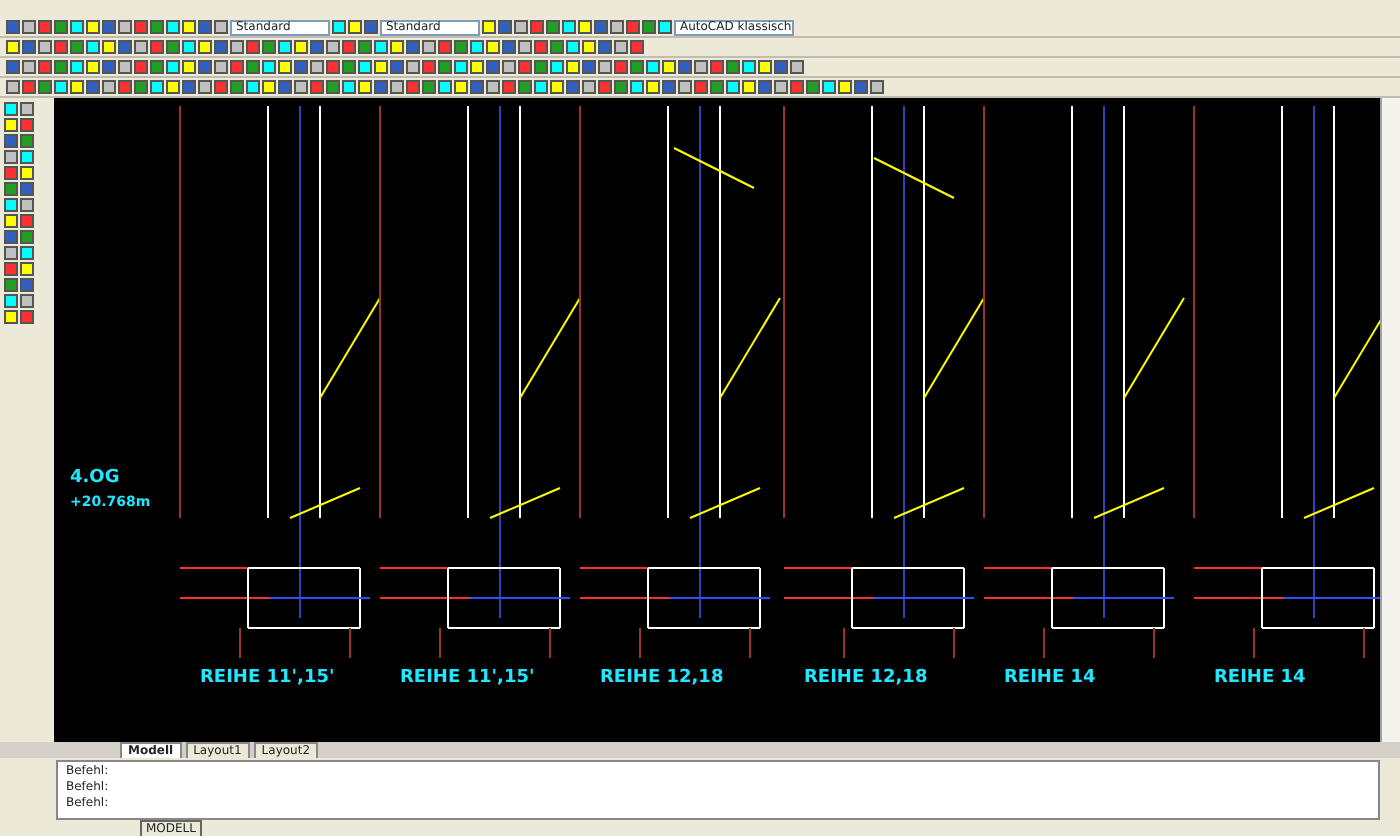 This screenshot has height=836, width=1400. What do you see at coordinates (95, 478) in the screenshot?
I see `level-label: 4.OG` at bounding box center [95, 478].